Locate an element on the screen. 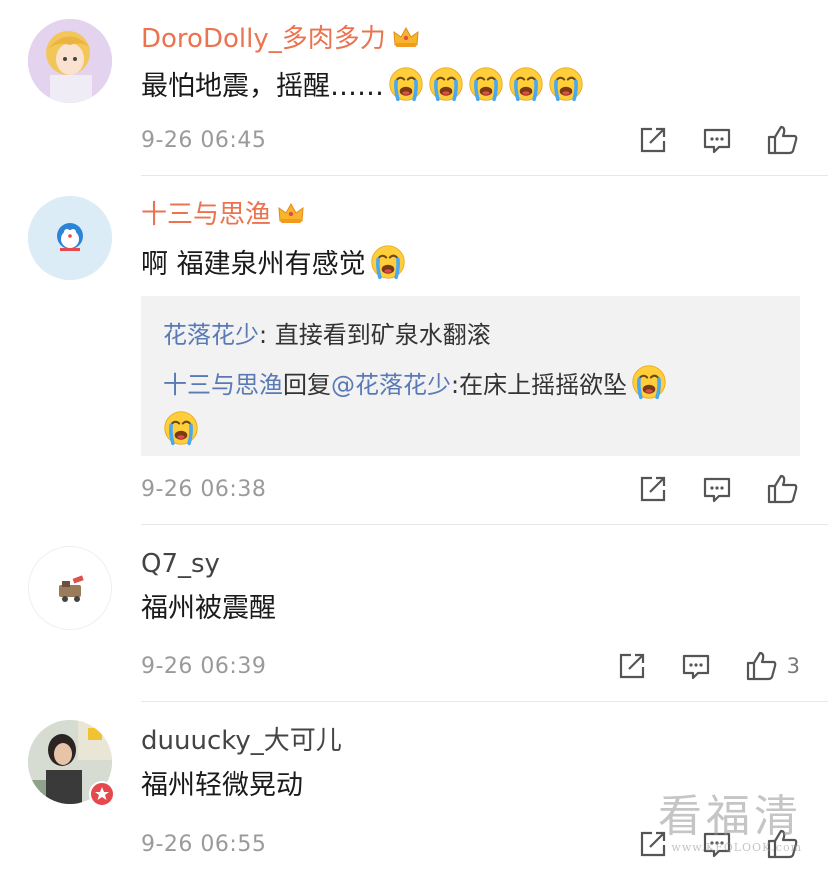 This screenshot has width=828, height=874. username: Q7_sy is located at coordinates (180, 564).